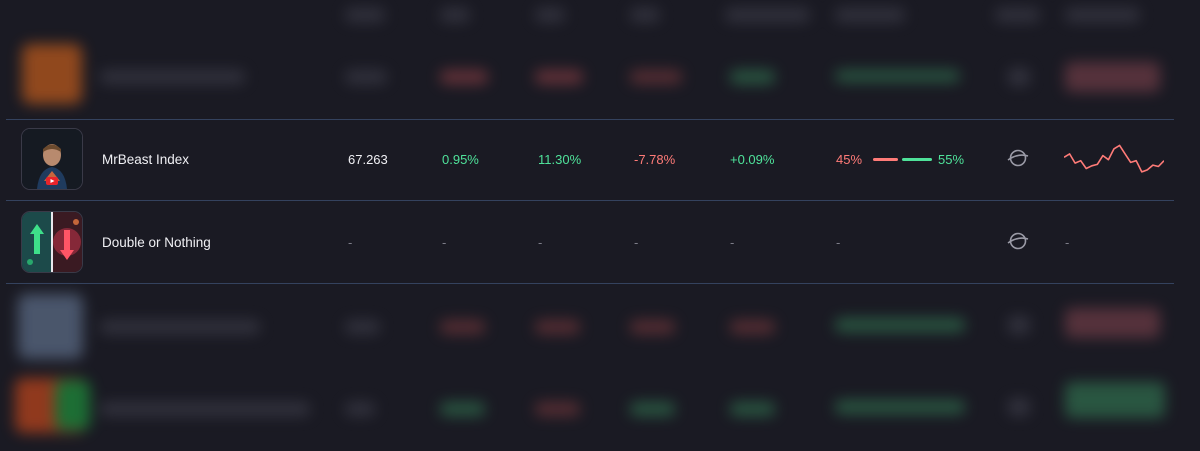 The height and width of the screenshot is (451, 1200). I want to click on change-value-a: -, so click(444, 242).